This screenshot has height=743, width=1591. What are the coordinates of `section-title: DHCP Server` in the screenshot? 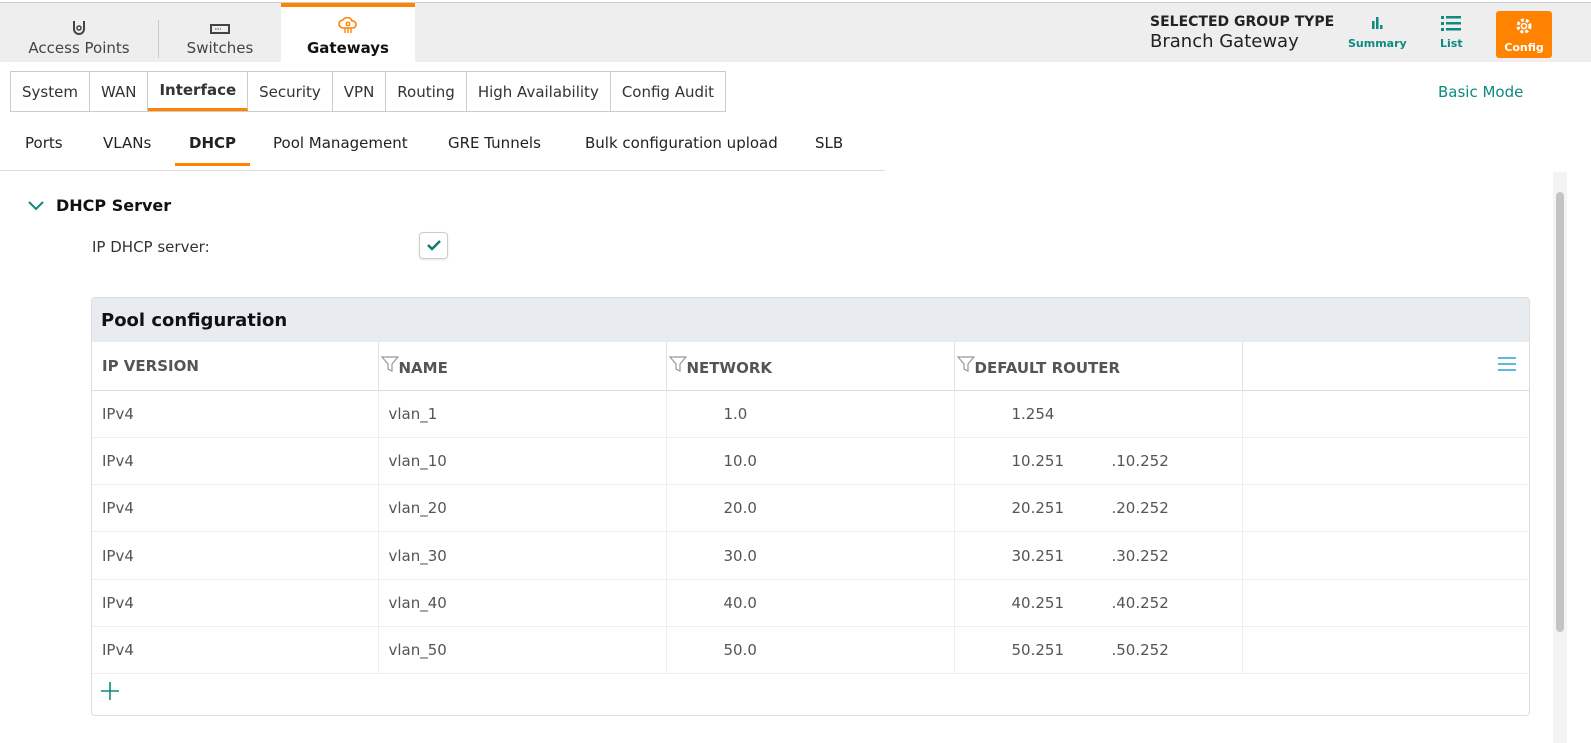 It's located at (114, 205).